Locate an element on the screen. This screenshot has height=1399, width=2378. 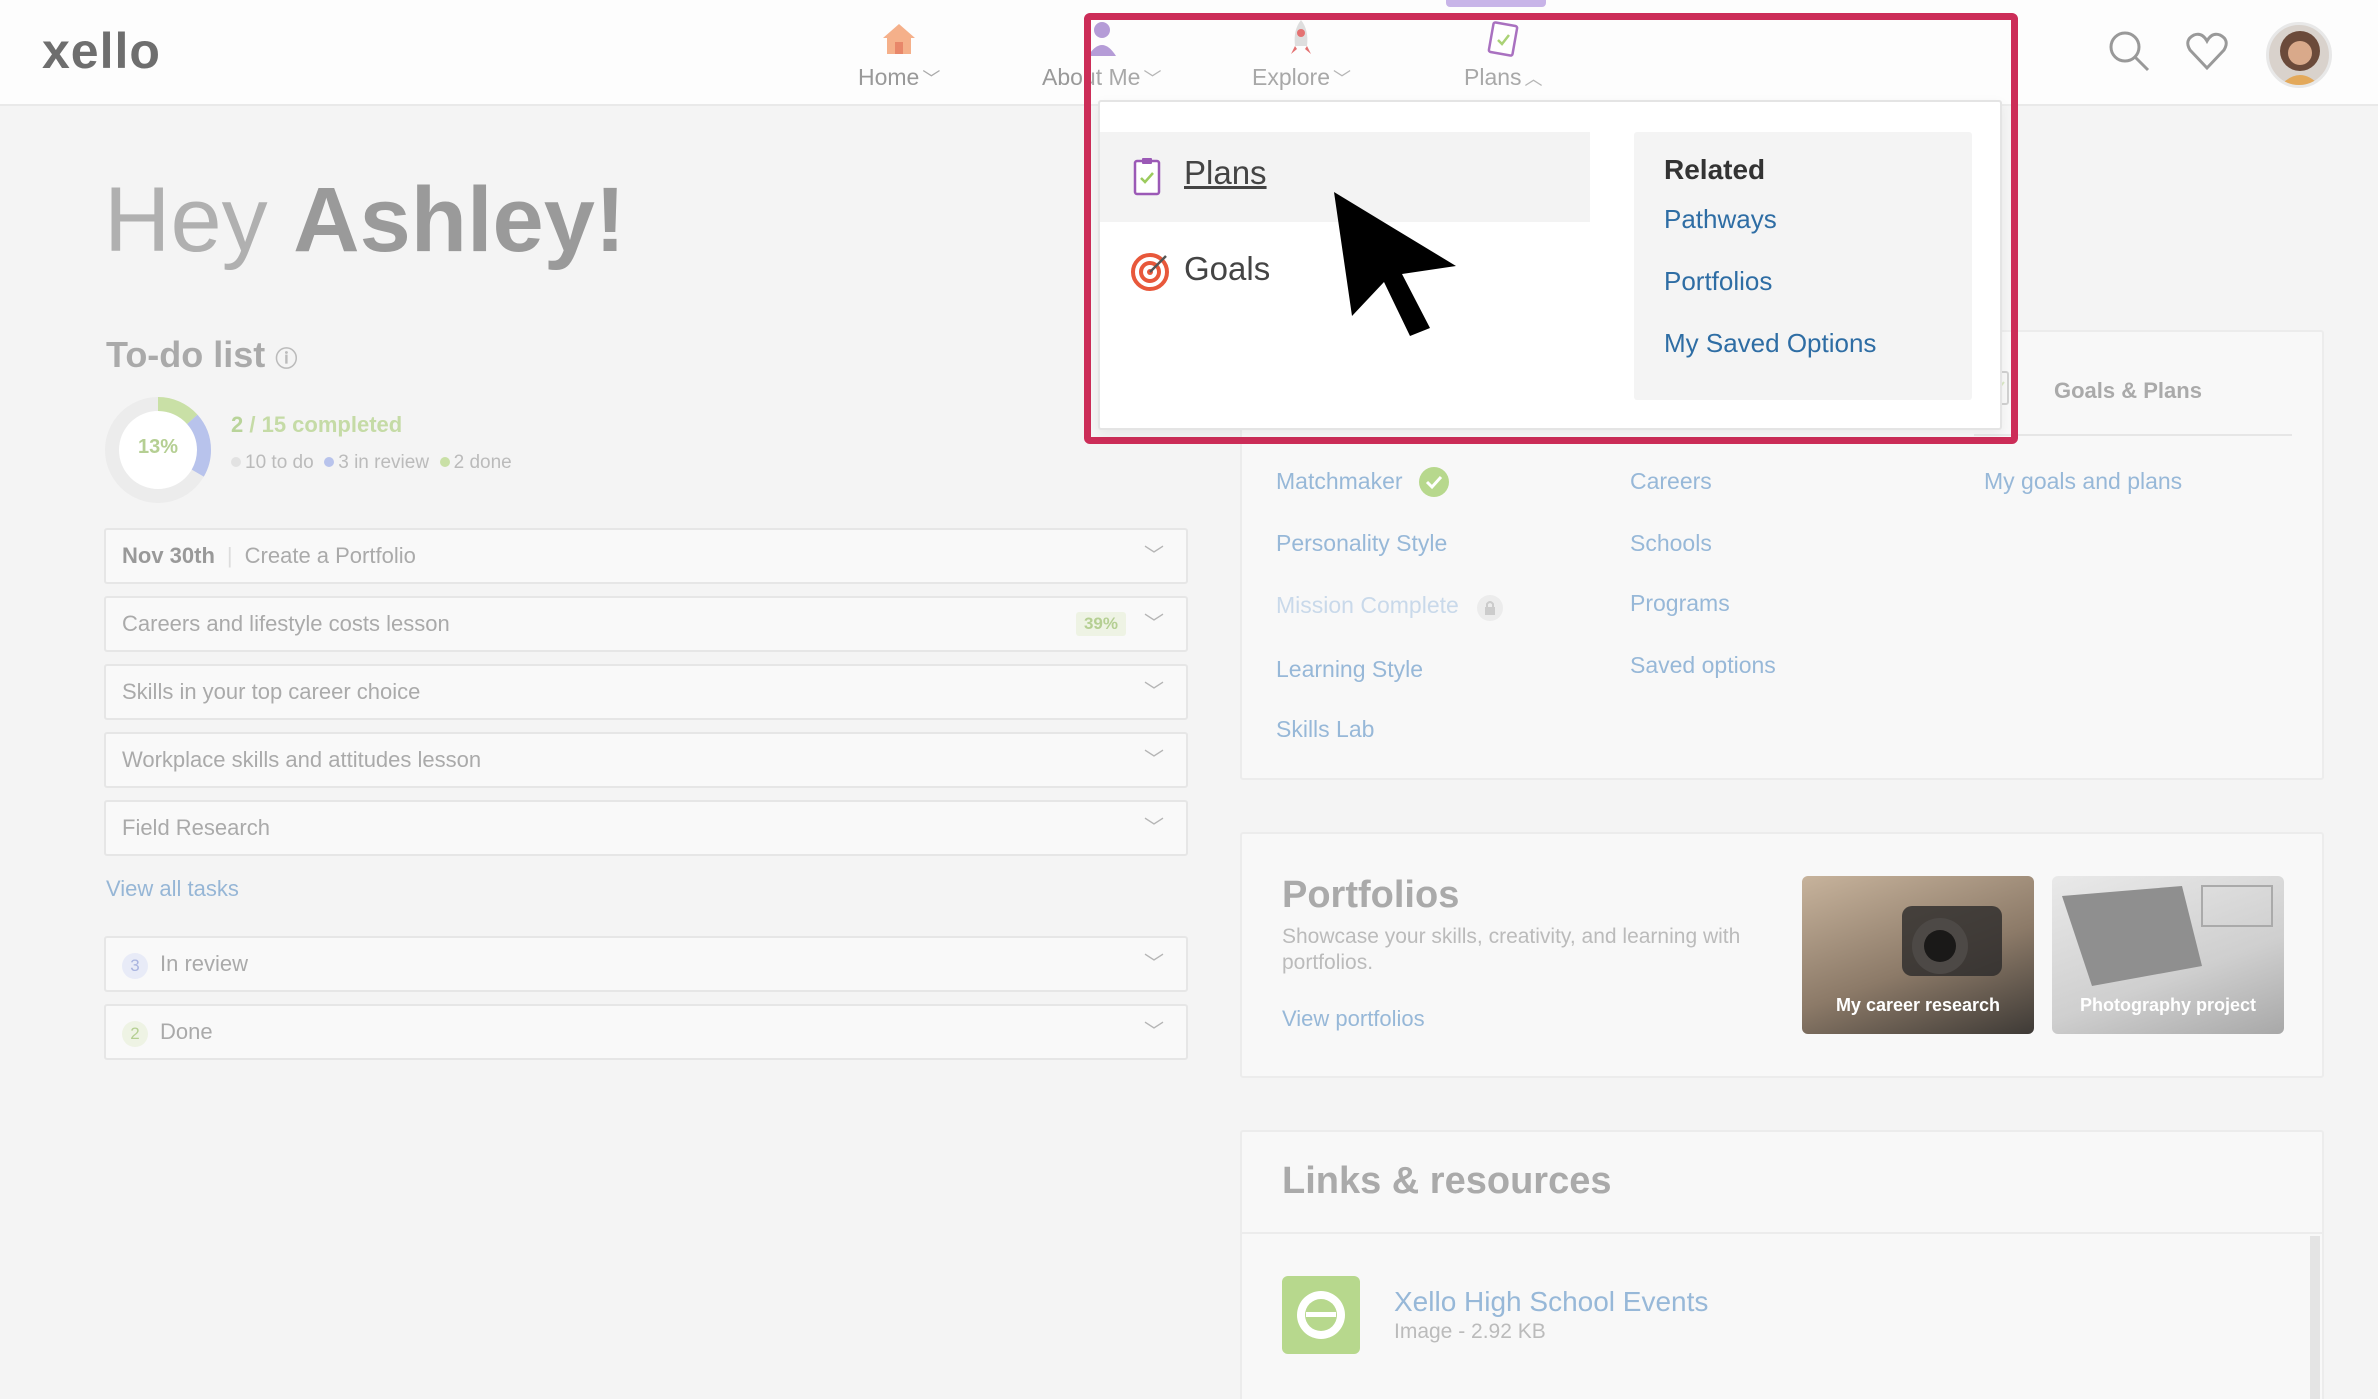
legend-done: 2 done is located at coordinates (482, 462).